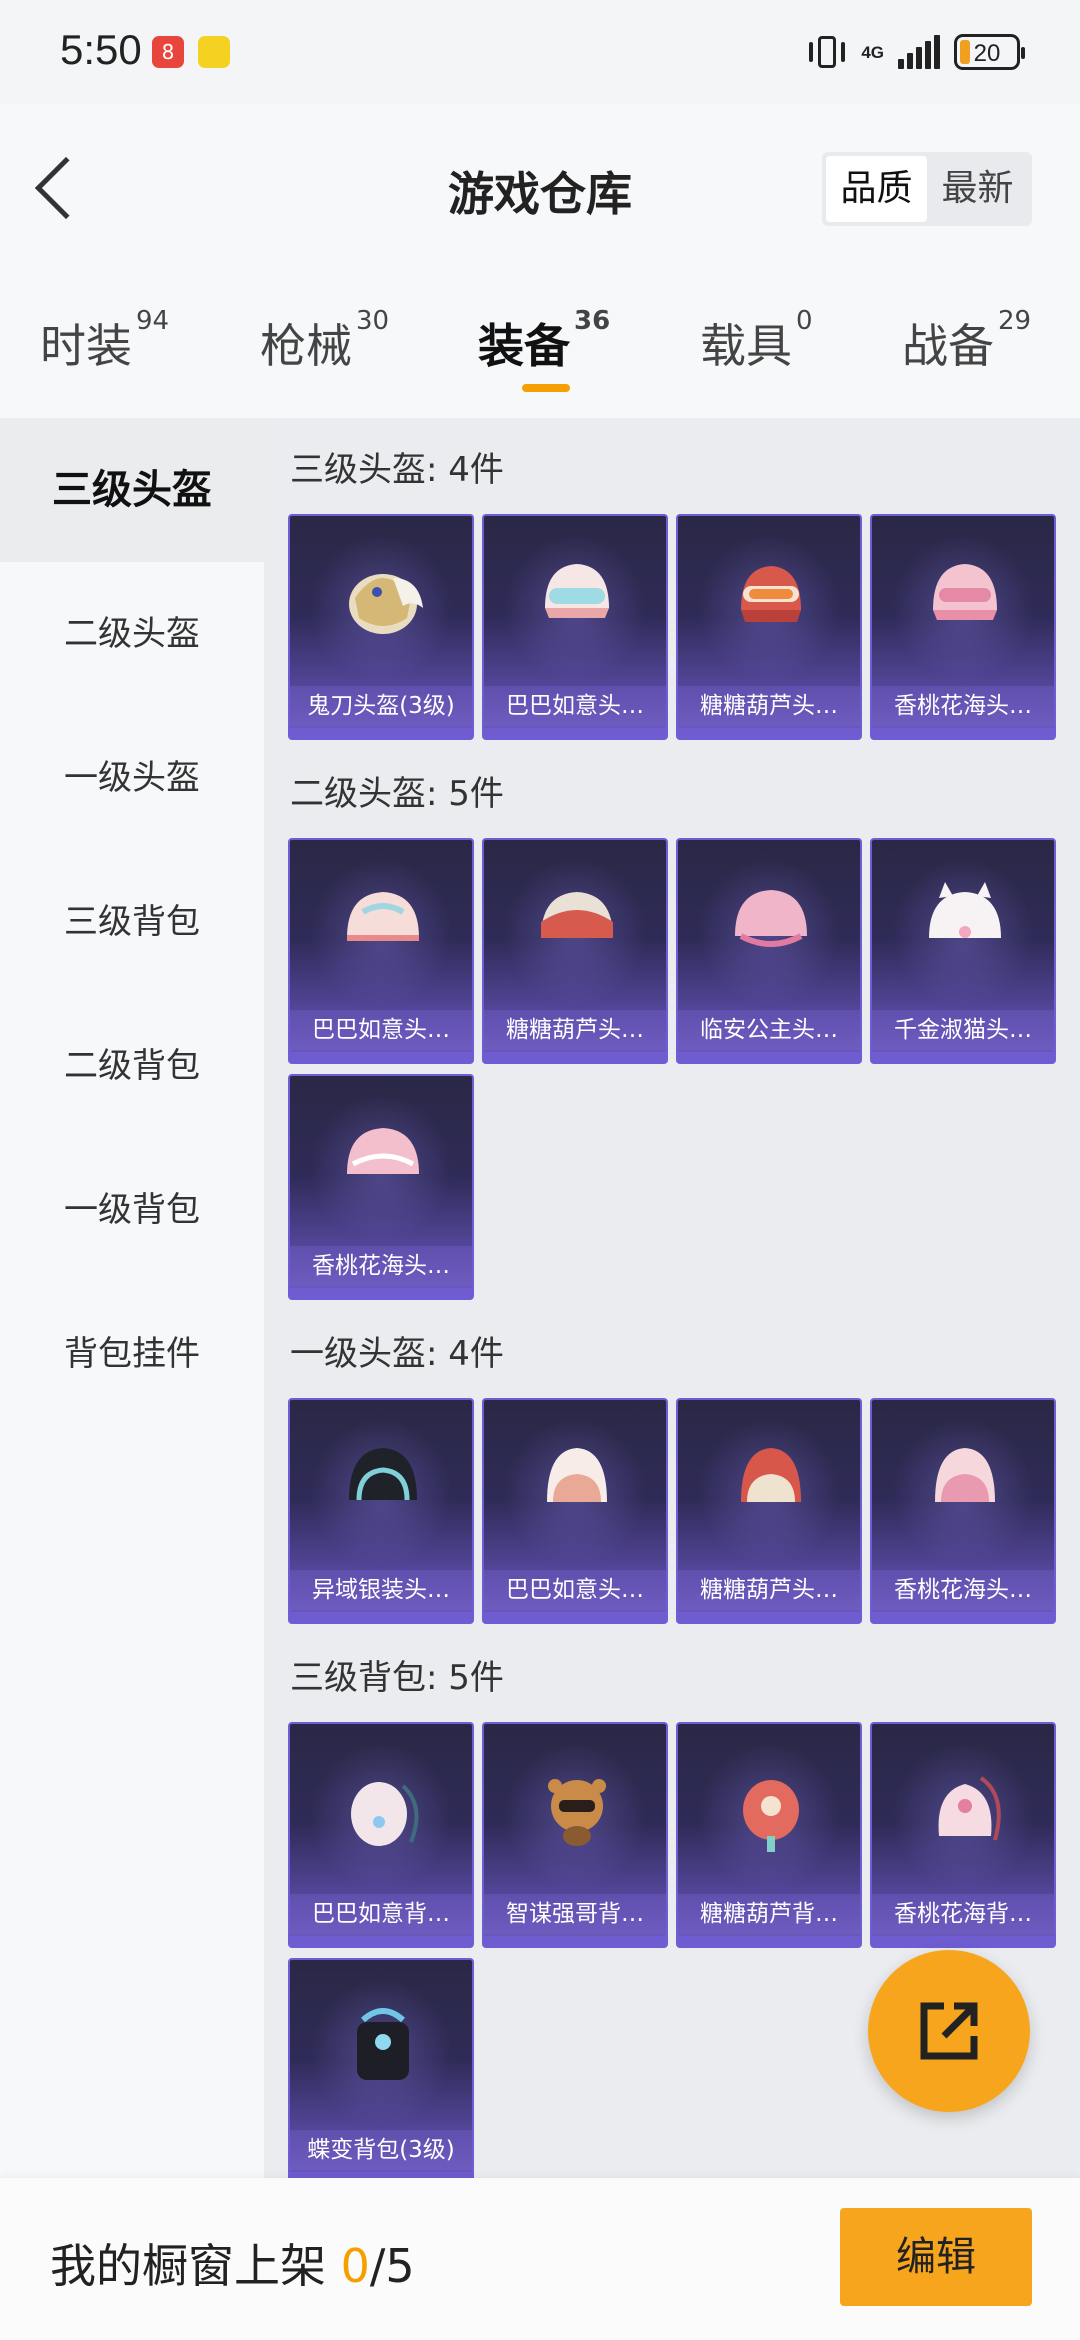  Describe the element at coordinates (132, 634) in the screenshot. I see `sidebar-item-lv2-helmet: 二级头盔` at that location.